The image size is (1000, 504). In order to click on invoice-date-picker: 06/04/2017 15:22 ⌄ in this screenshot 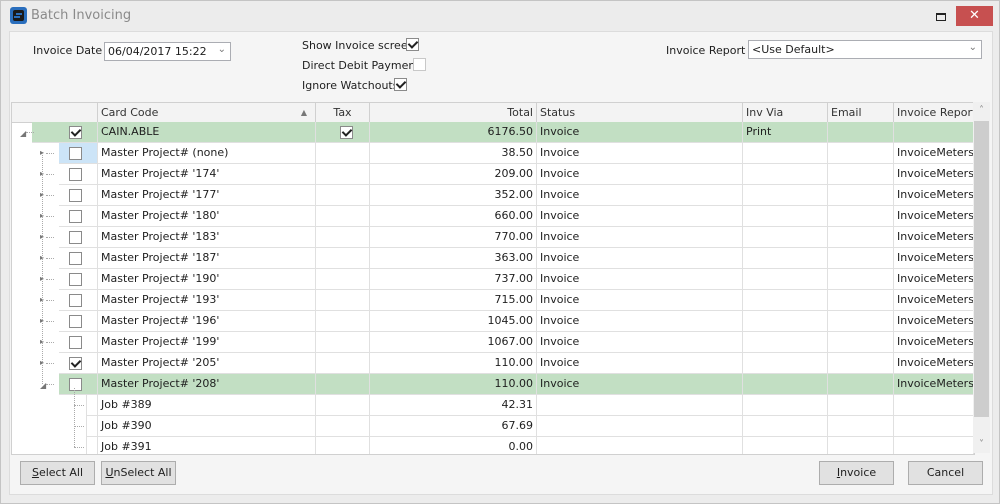, I will do `click(167, 51)`.